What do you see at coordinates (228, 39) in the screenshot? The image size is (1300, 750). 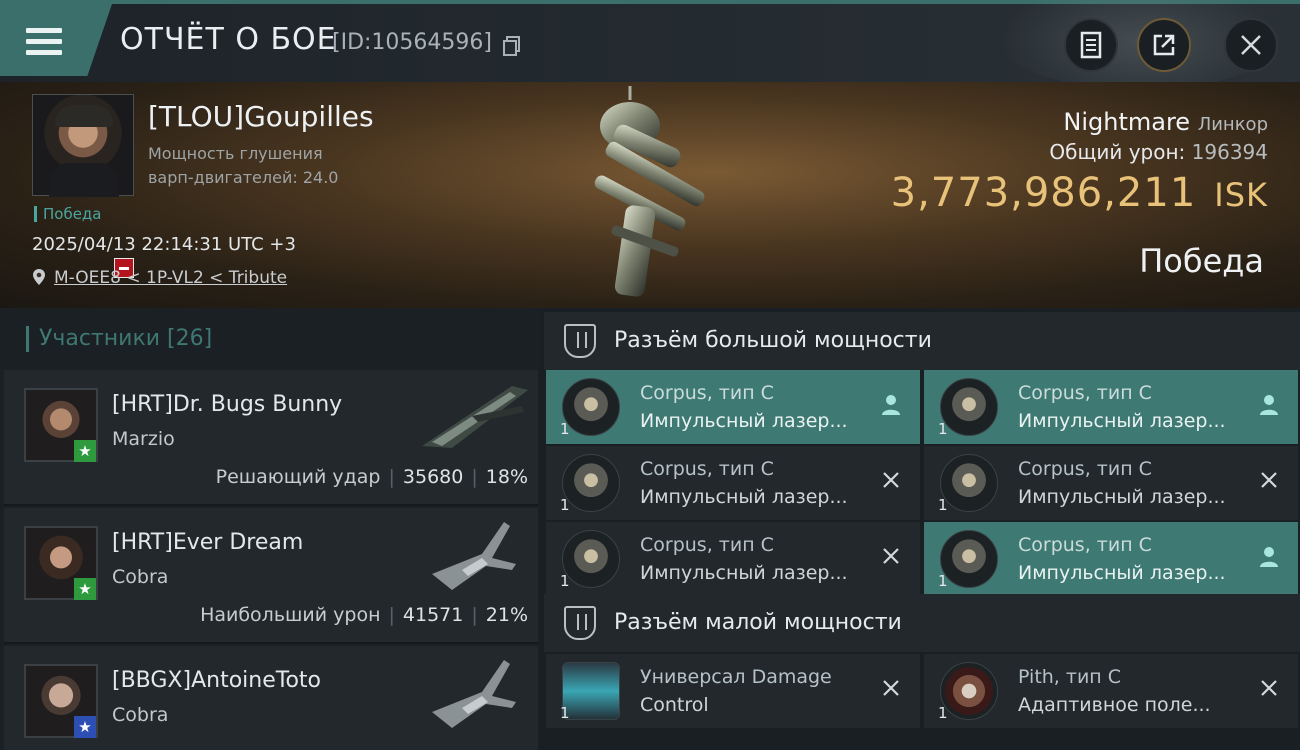 I see `page-title: ОТЧЁТ О БОЕ` at bounding box center [228, 39].